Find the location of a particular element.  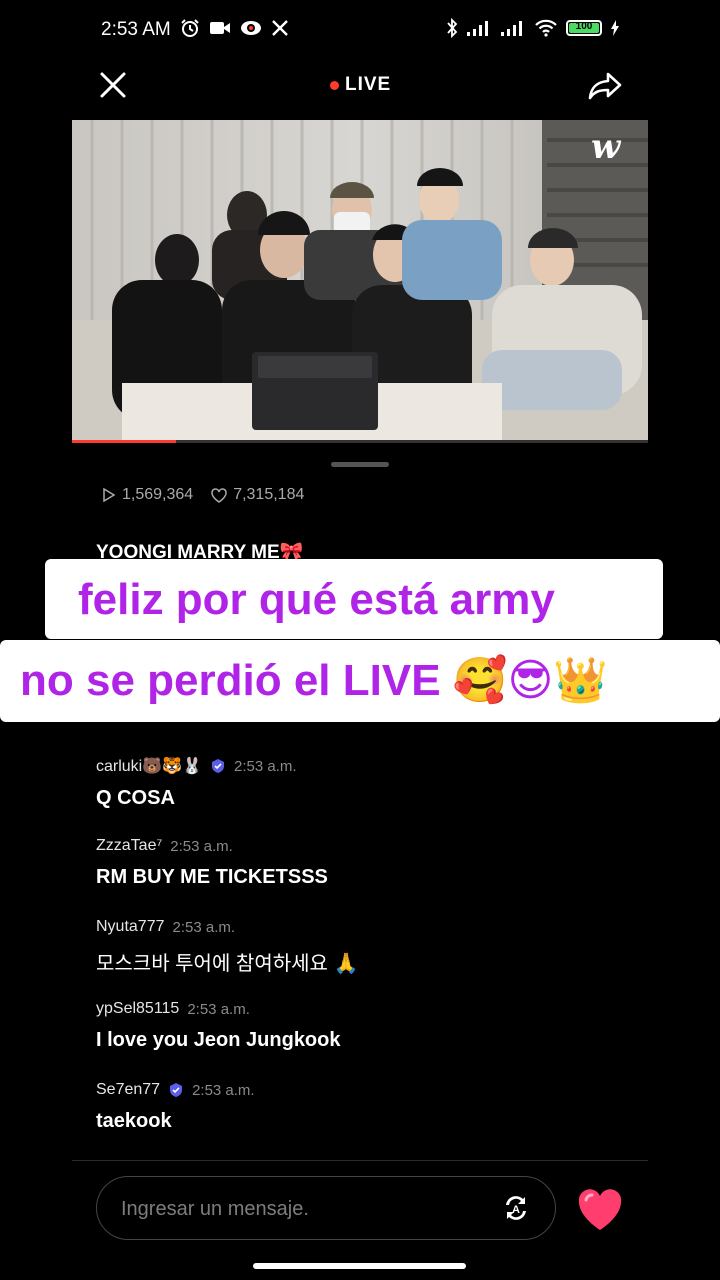

caption-box-line2: no se perdió el LIVE 🥰😎👑 is located at coordinates (360, 681).